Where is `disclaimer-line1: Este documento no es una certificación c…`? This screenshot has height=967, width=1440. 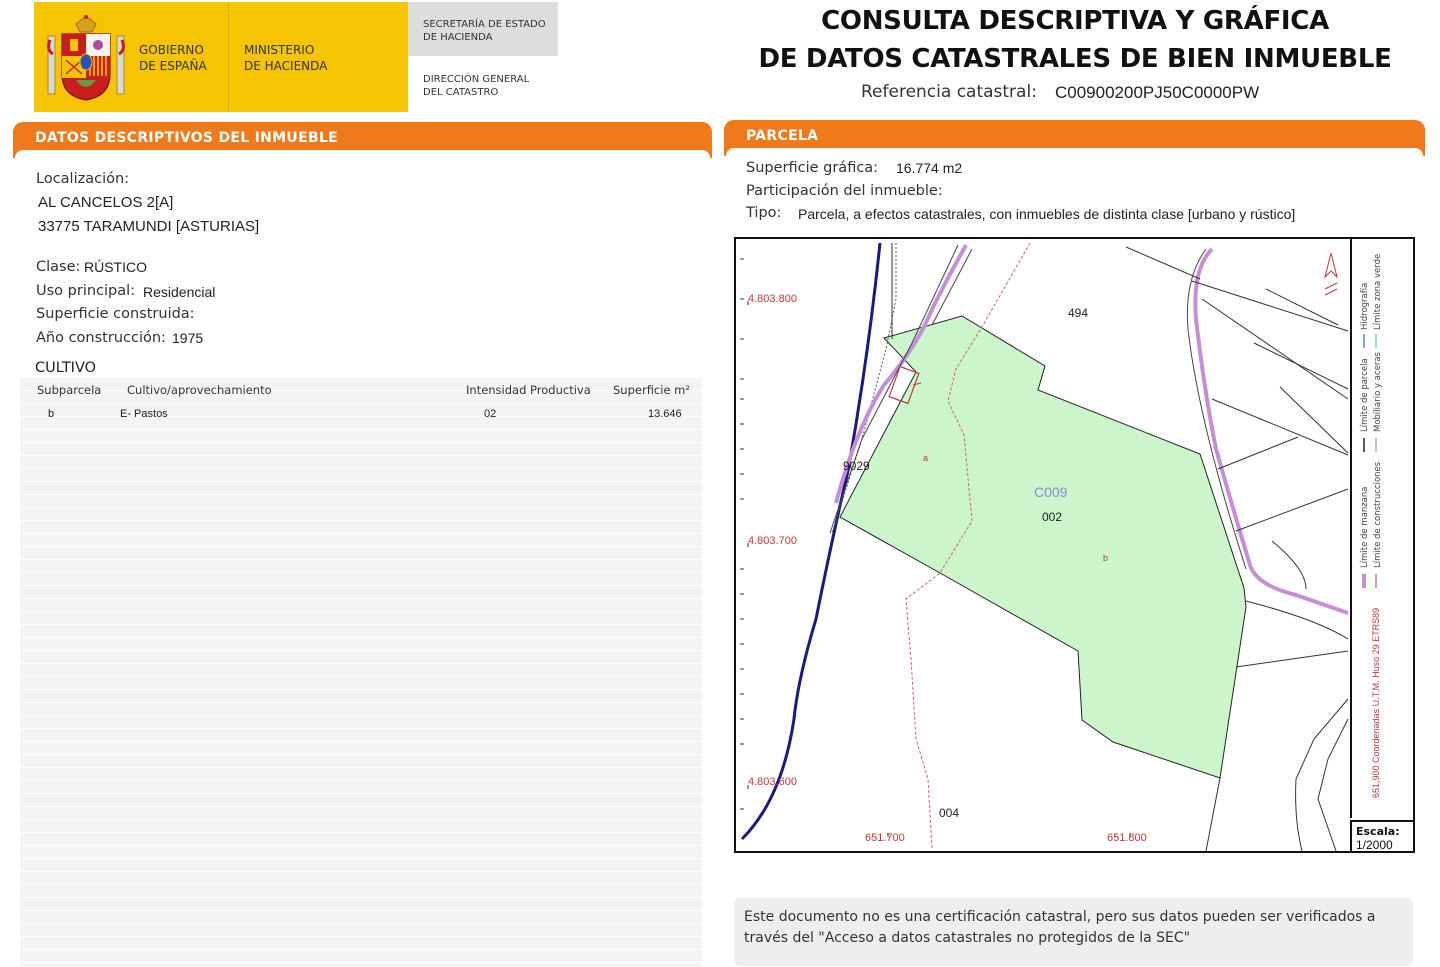 disclaimer-line1: Este documento no es una certificación c… is located at coordinates (1060, 917).